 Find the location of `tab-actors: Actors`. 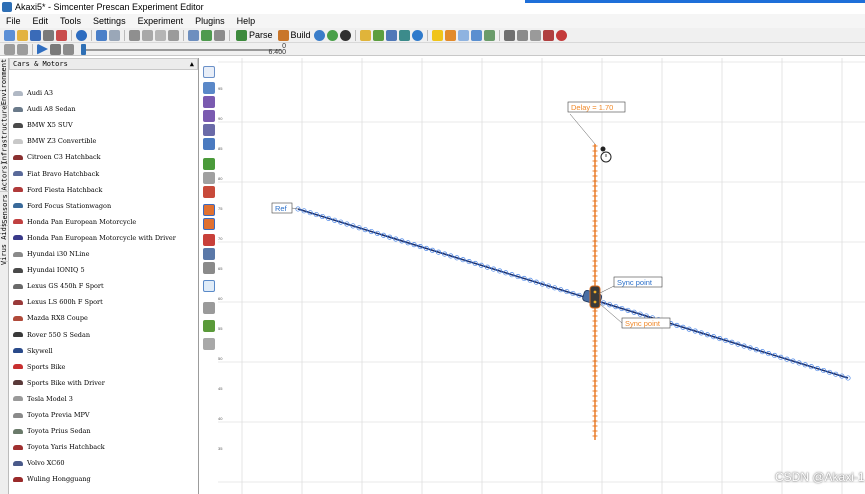

tab-actors: Actors is located at coordinates (4, 178).